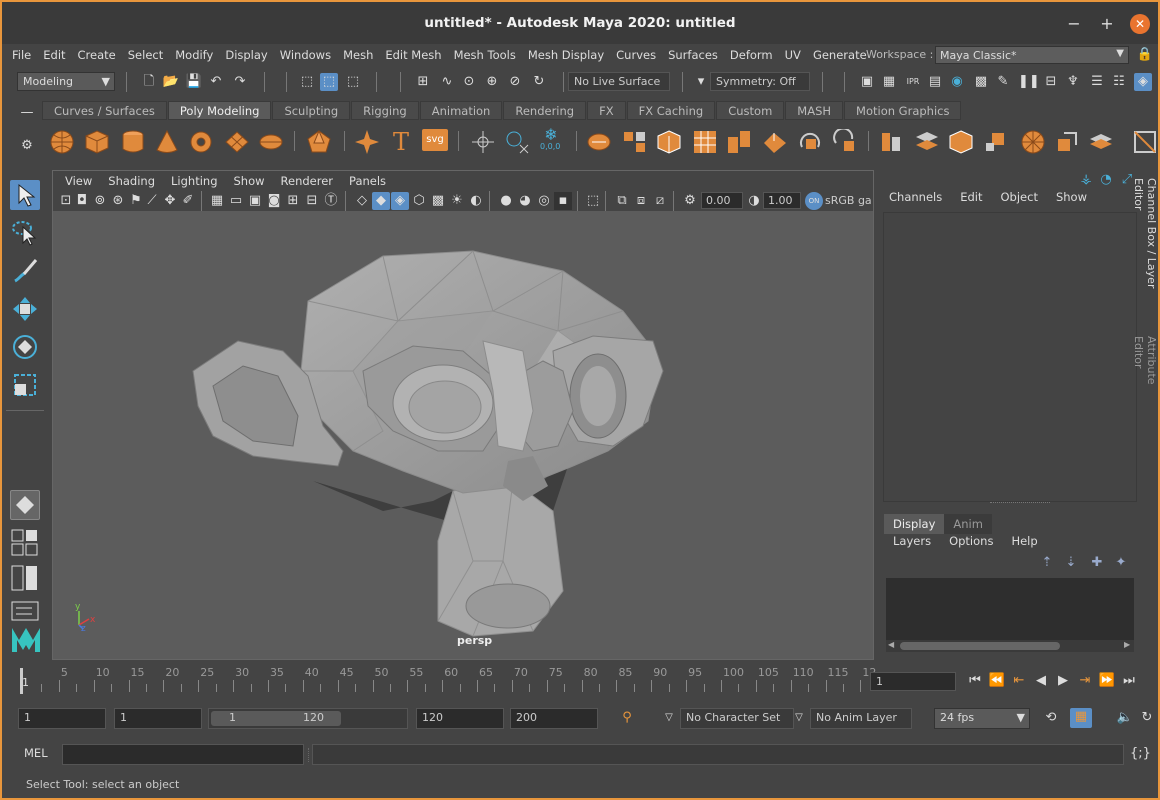 This screenshot has width=1160, height=800. Describe the element at coordinates (149, 82) in the screenshot. I see `new-scene-icon: 🗋` at that location.